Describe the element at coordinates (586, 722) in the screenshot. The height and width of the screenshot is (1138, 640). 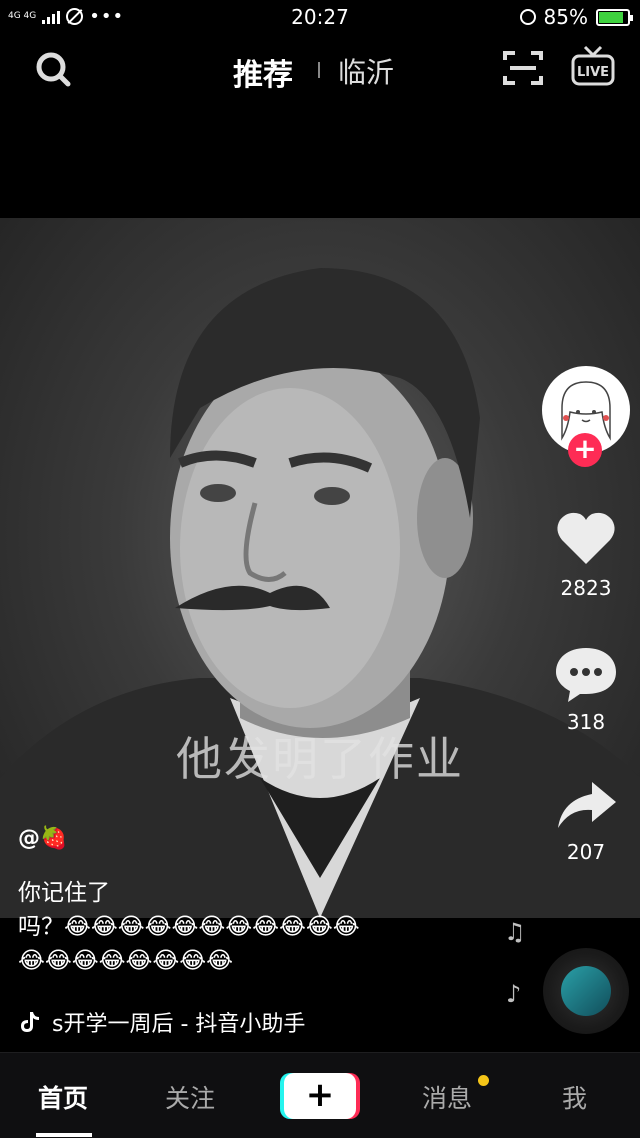
I see `comment-count: 318` at that location.